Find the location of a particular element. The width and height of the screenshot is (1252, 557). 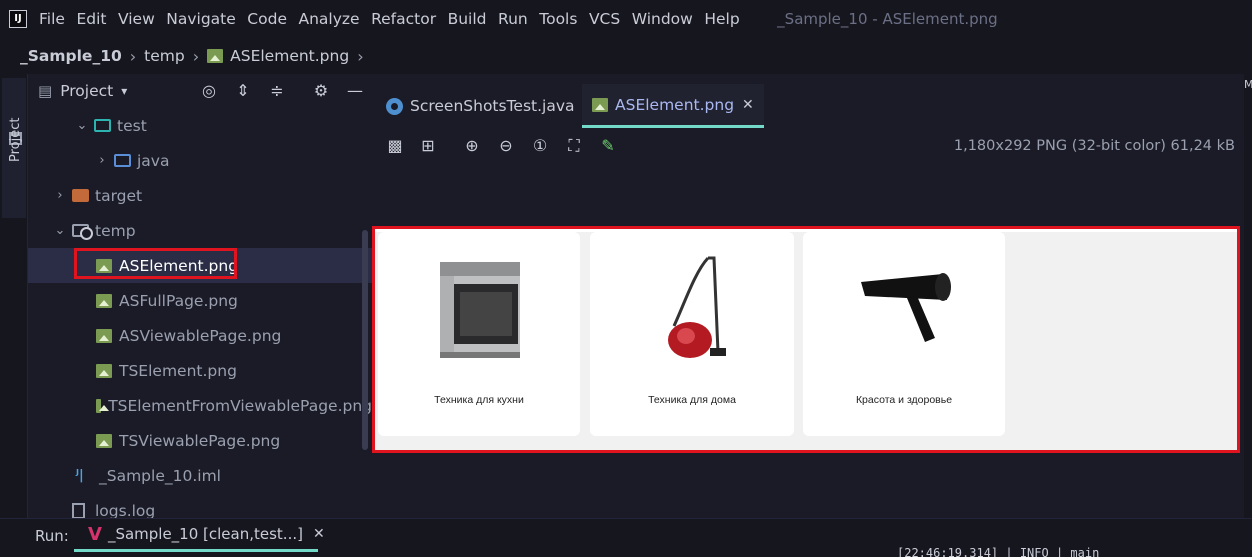

tree-row-aselement: ASElement.png is located at coordinates (200, 265).